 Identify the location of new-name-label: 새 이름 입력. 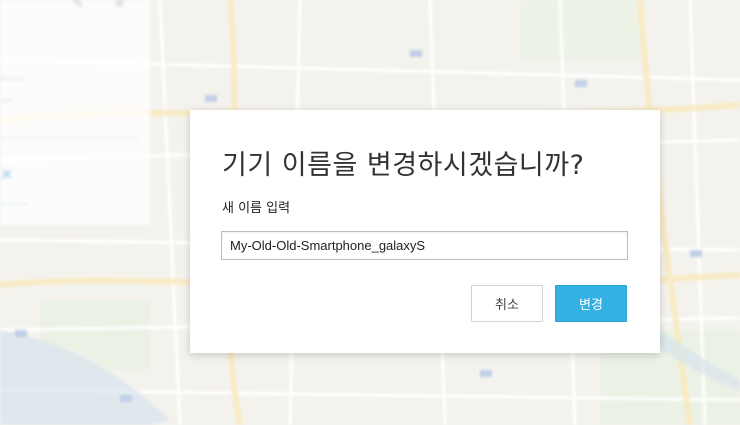
(256, 208).